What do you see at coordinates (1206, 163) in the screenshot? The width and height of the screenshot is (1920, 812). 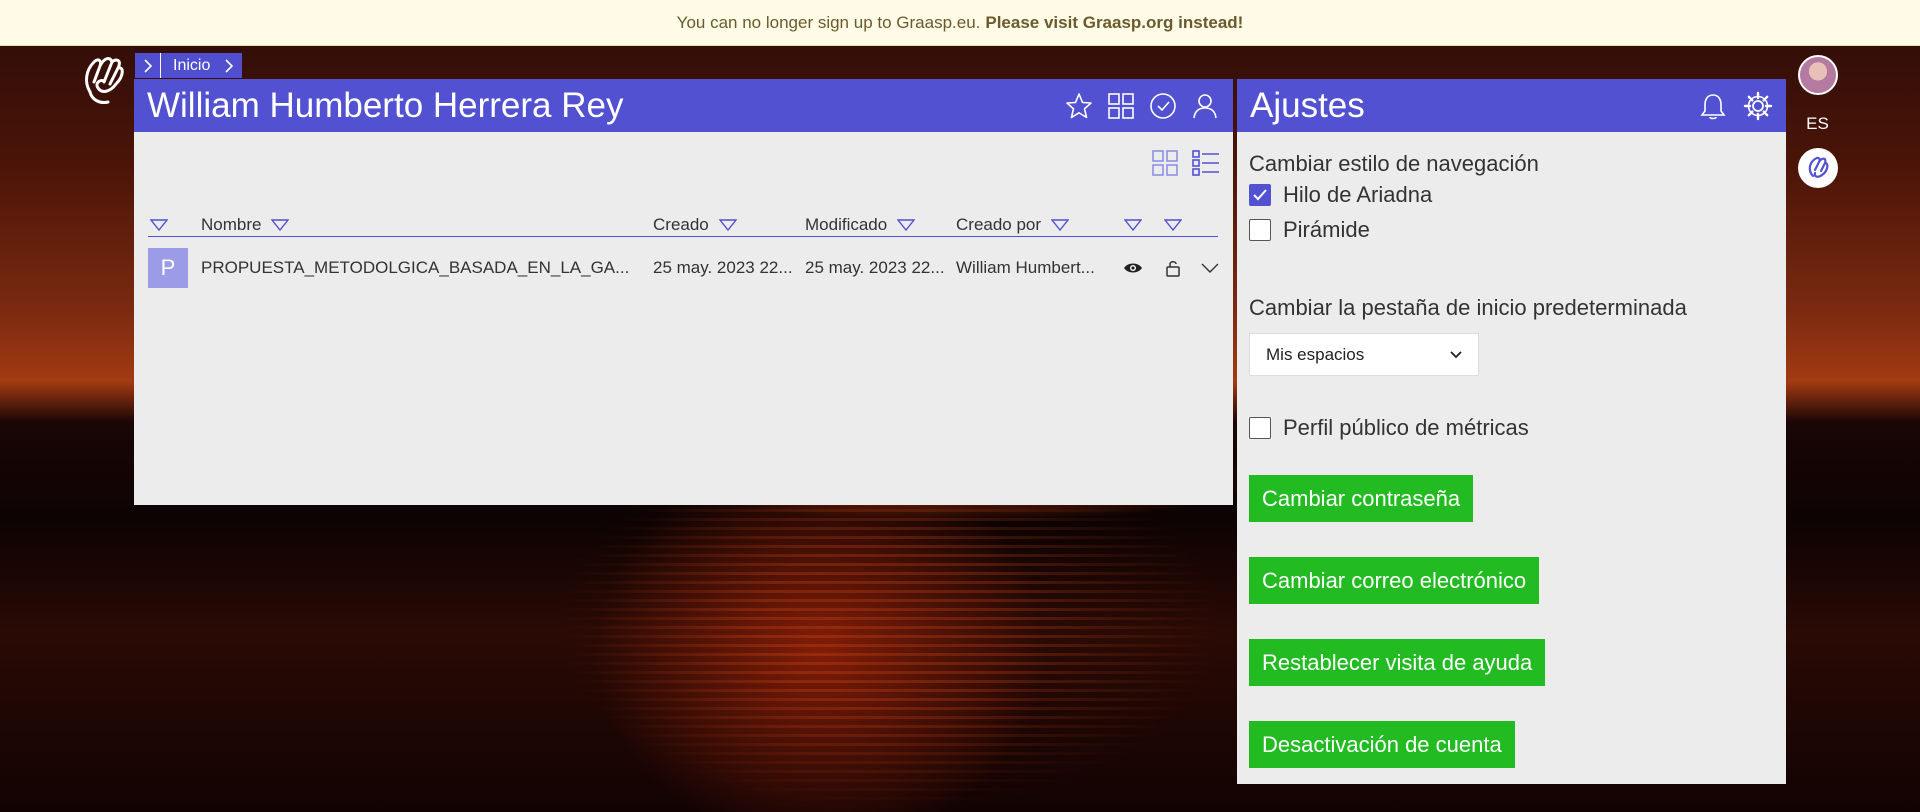 I see `list-view-icon` at bounding box center [1206, 163].